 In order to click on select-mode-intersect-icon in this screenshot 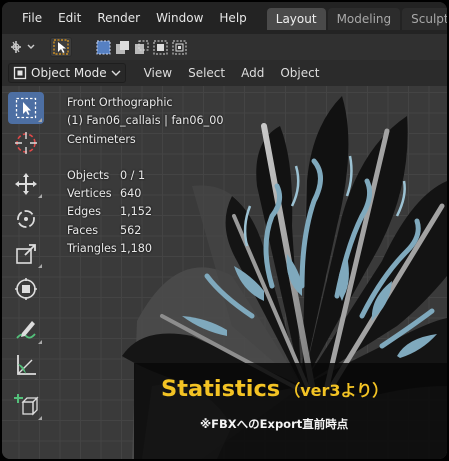, I will do `click(179, 47)`.